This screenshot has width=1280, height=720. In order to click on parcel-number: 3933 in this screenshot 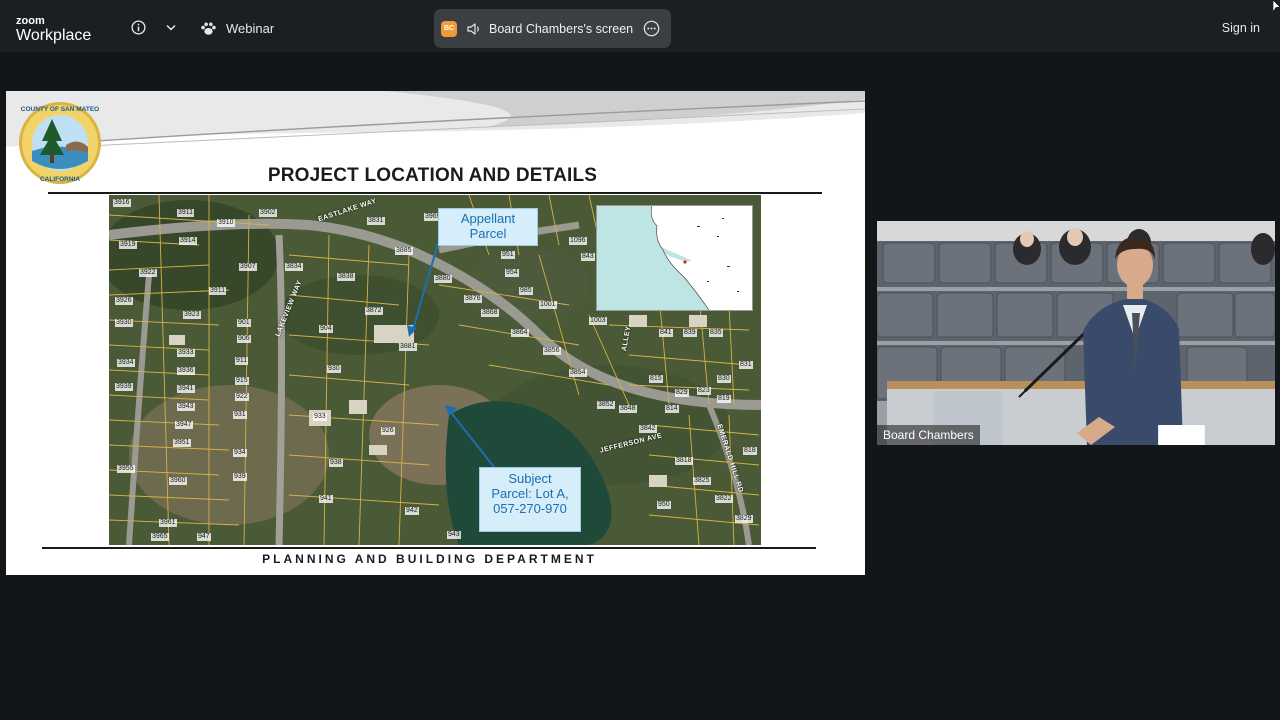, I will do `click(186, 353)`.